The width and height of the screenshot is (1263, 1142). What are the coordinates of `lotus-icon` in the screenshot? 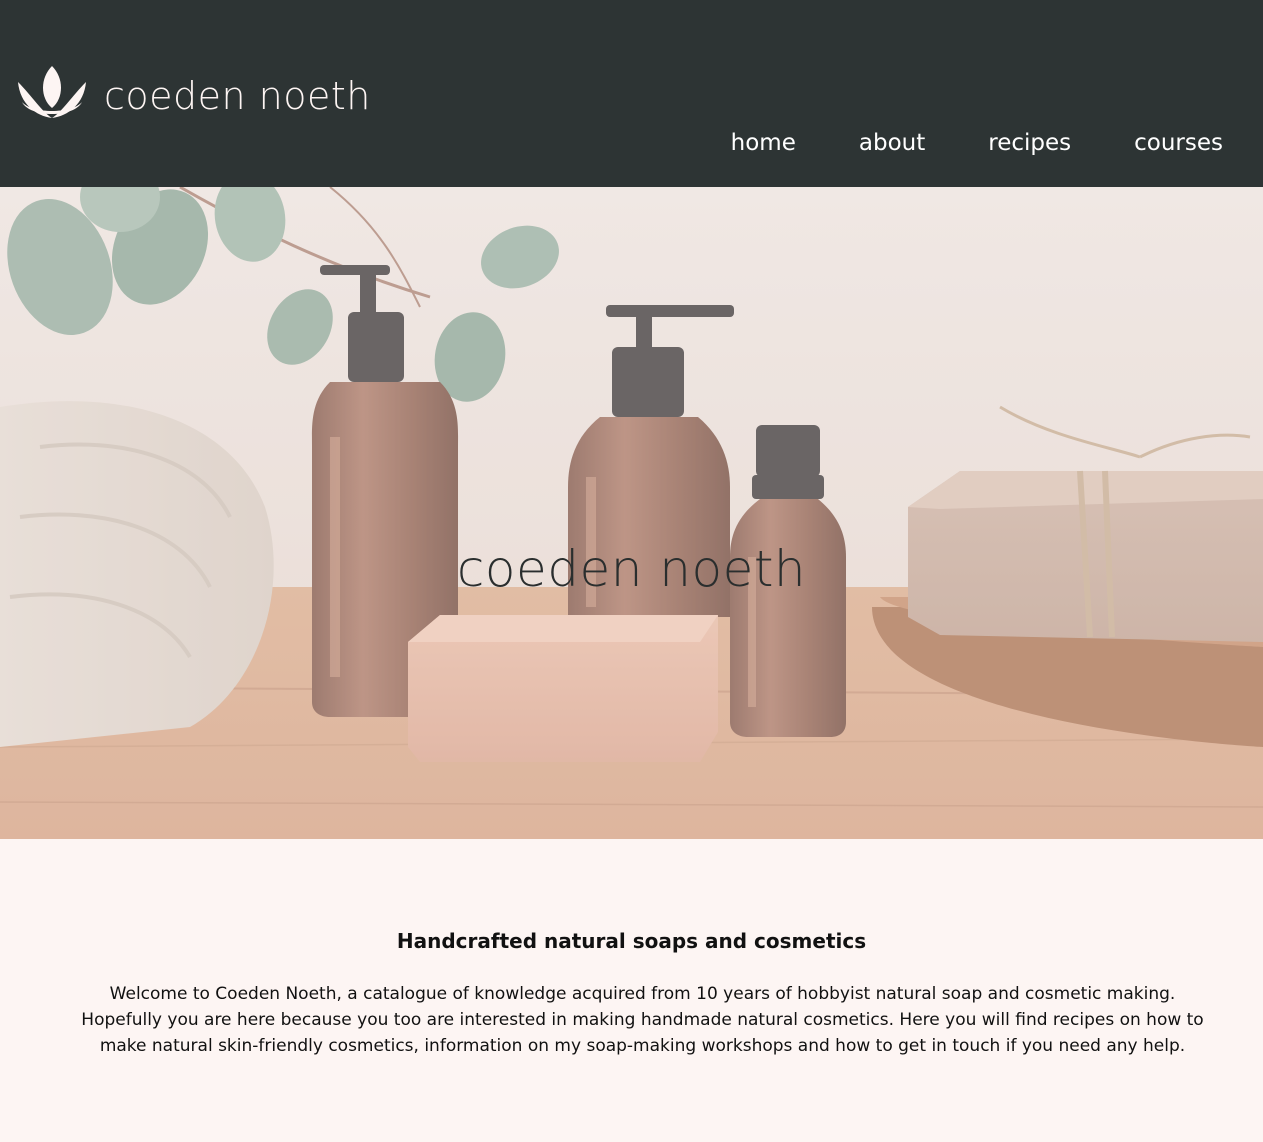 It's located at (52, 92).